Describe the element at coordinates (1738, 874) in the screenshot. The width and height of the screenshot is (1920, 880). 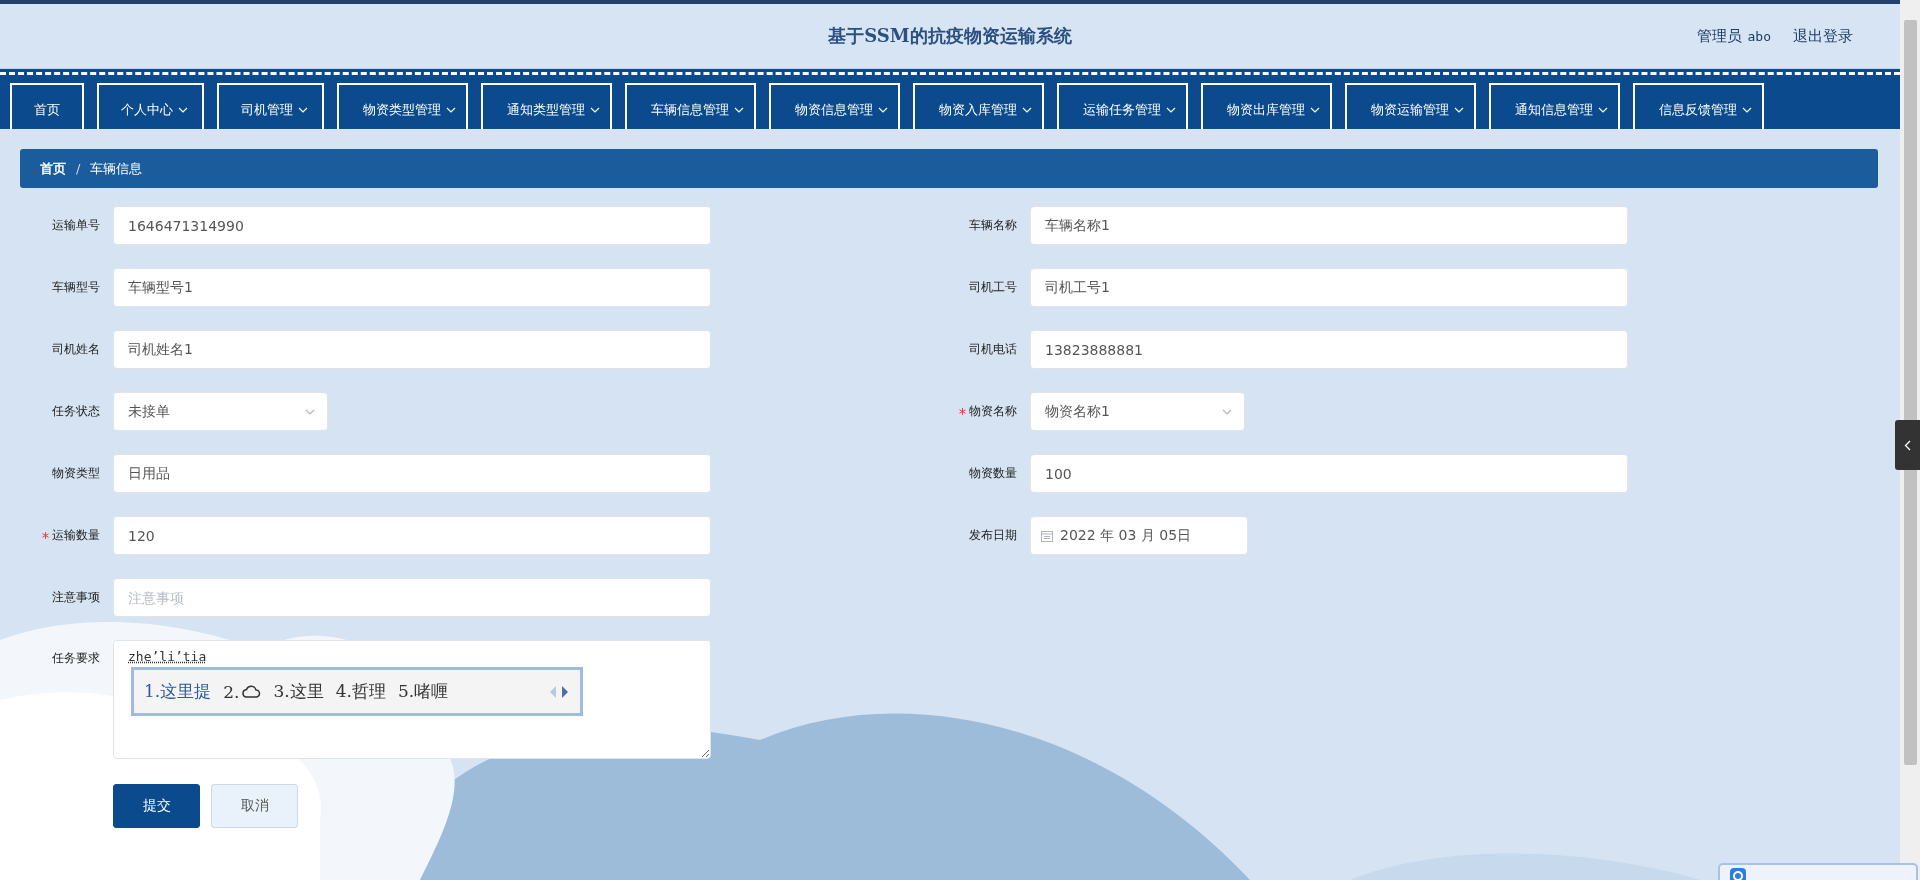
I see `ime-logo-icon` at that location.